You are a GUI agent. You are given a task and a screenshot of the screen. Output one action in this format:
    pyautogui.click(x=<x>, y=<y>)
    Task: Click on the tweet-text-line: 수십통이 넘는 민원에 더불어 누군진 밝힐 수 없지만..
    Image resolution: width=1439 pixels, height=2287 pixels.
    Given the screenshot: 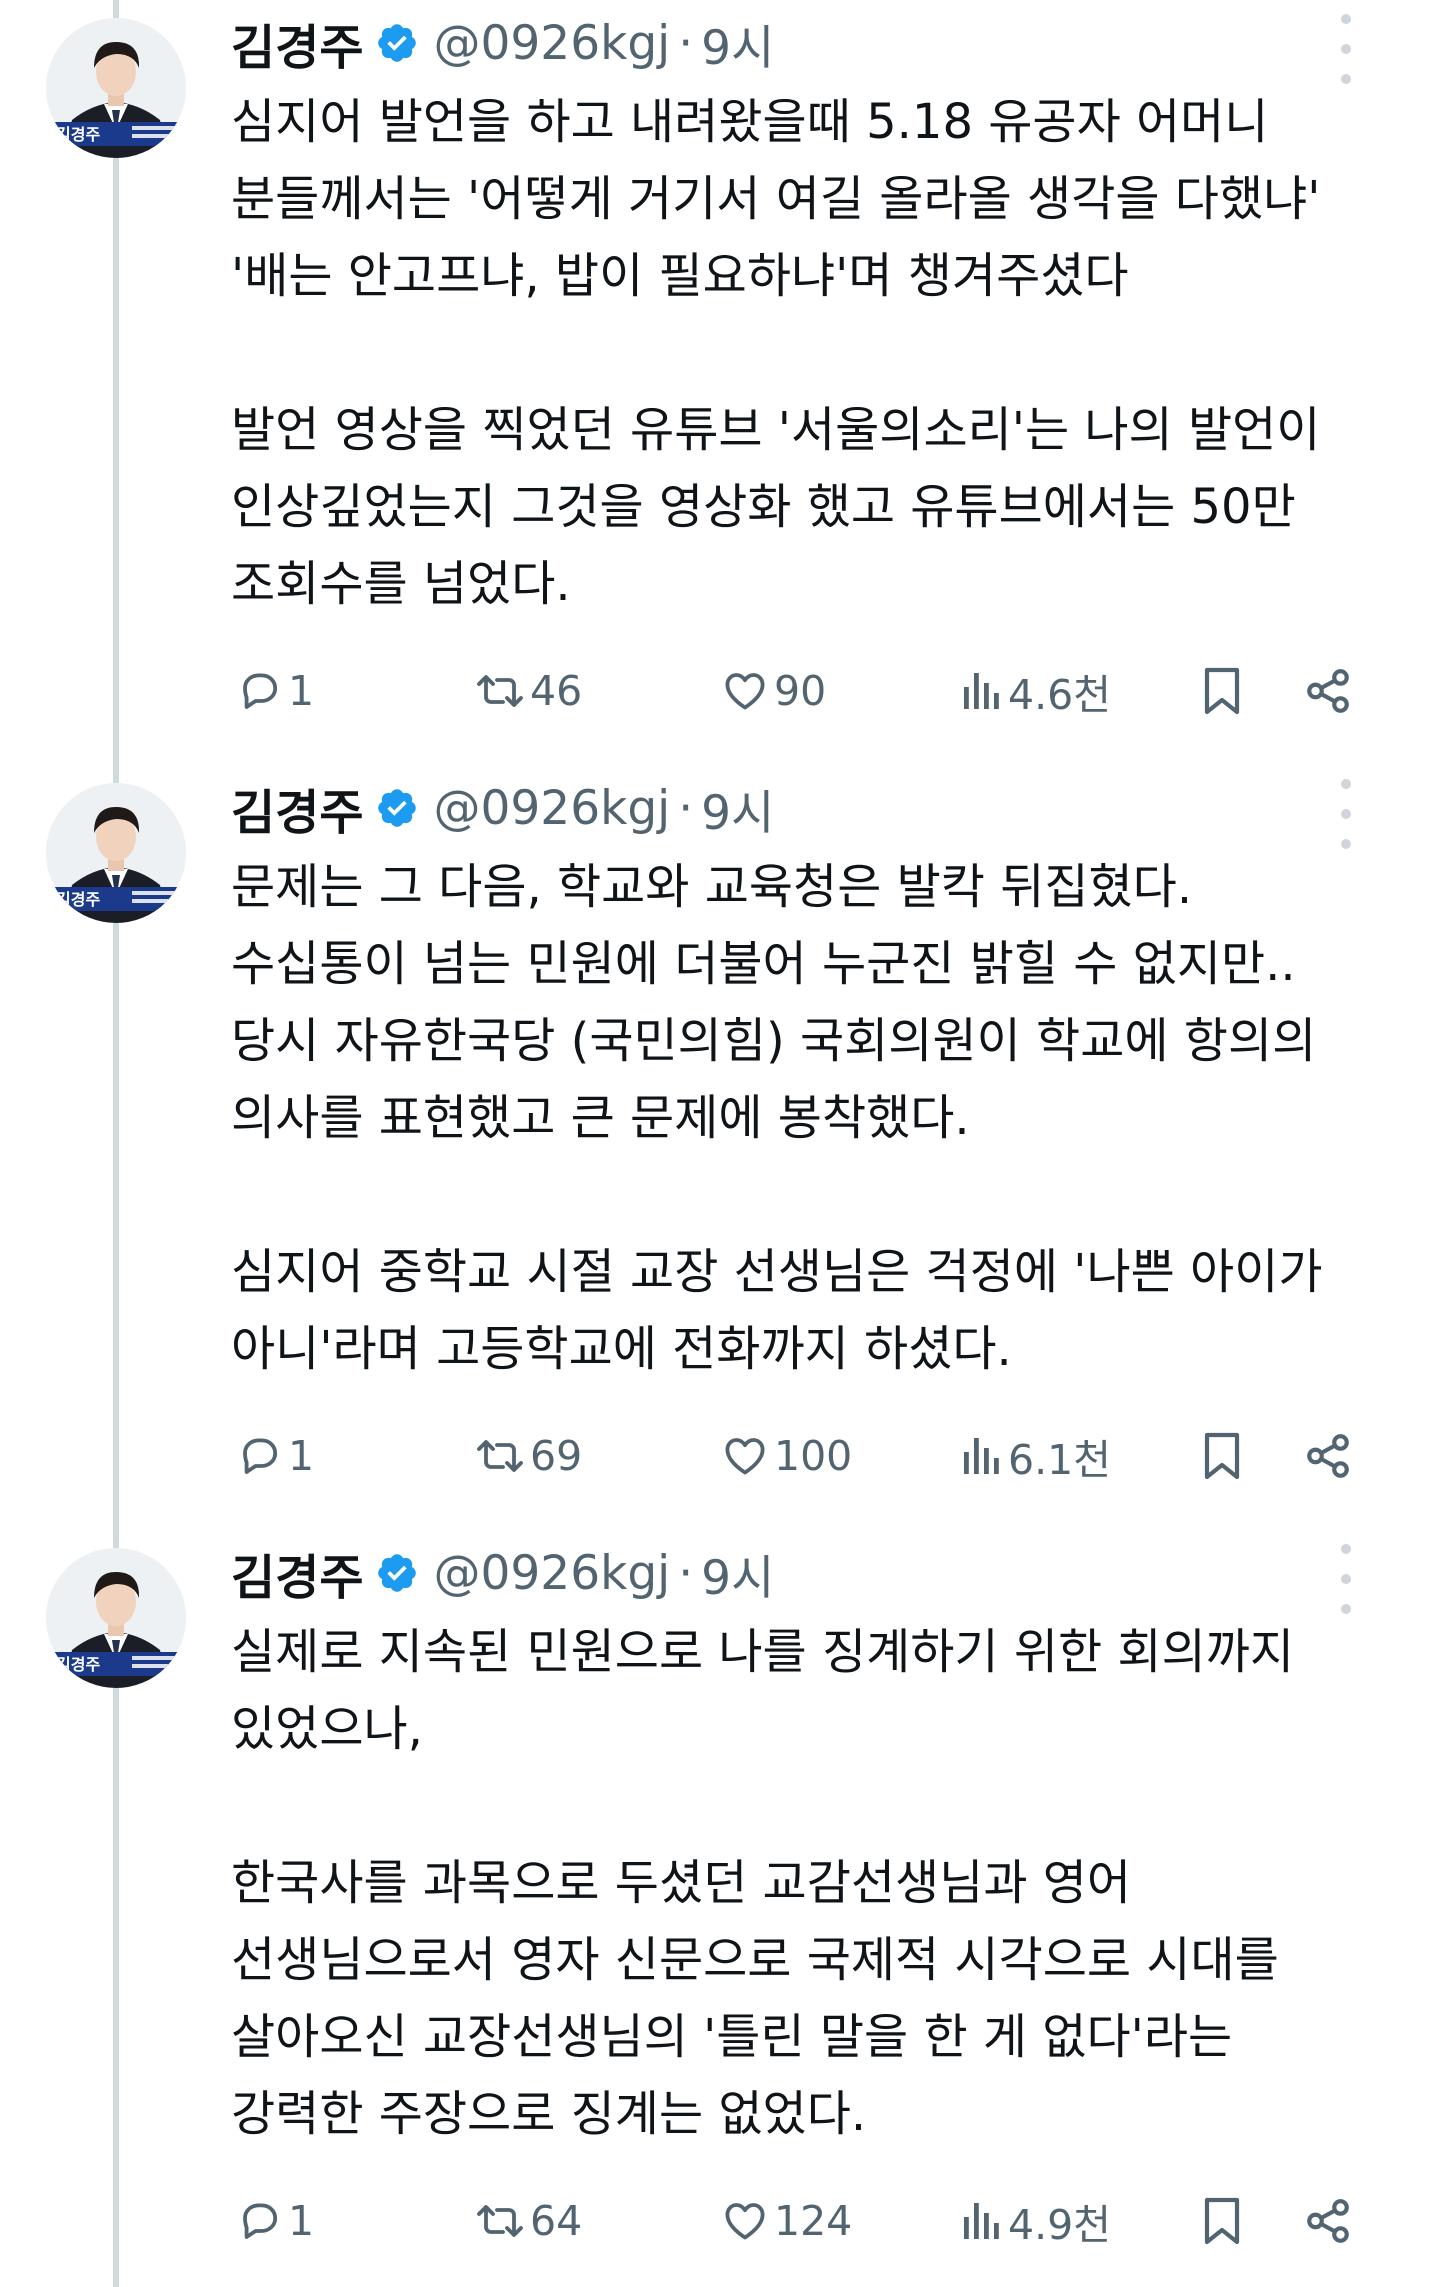 What is the action you would take?
    pyautogui.click(x=763, y=964)
    